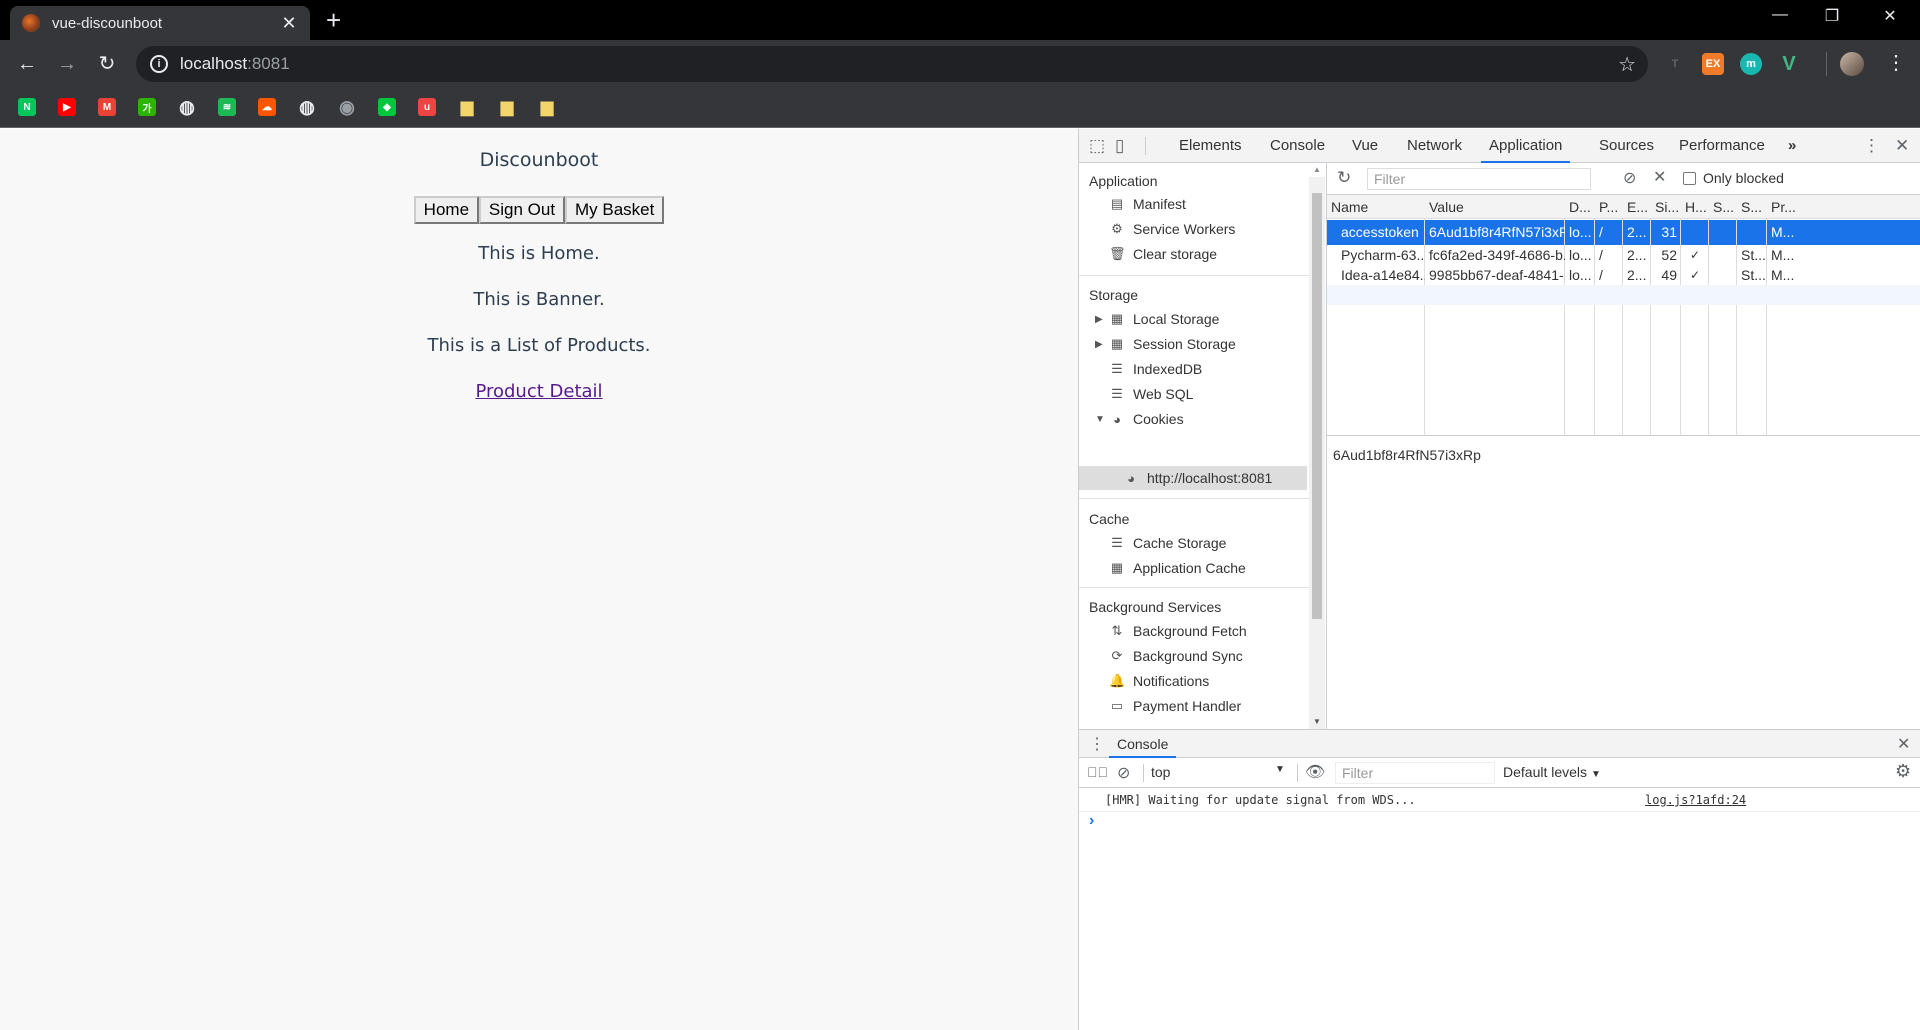 The height and width of the screenshot is (1030, 1920). Describe the element at coordinates (1903, 771) in the screenshot. I see `console-settings-icon: ⚙` at that location.